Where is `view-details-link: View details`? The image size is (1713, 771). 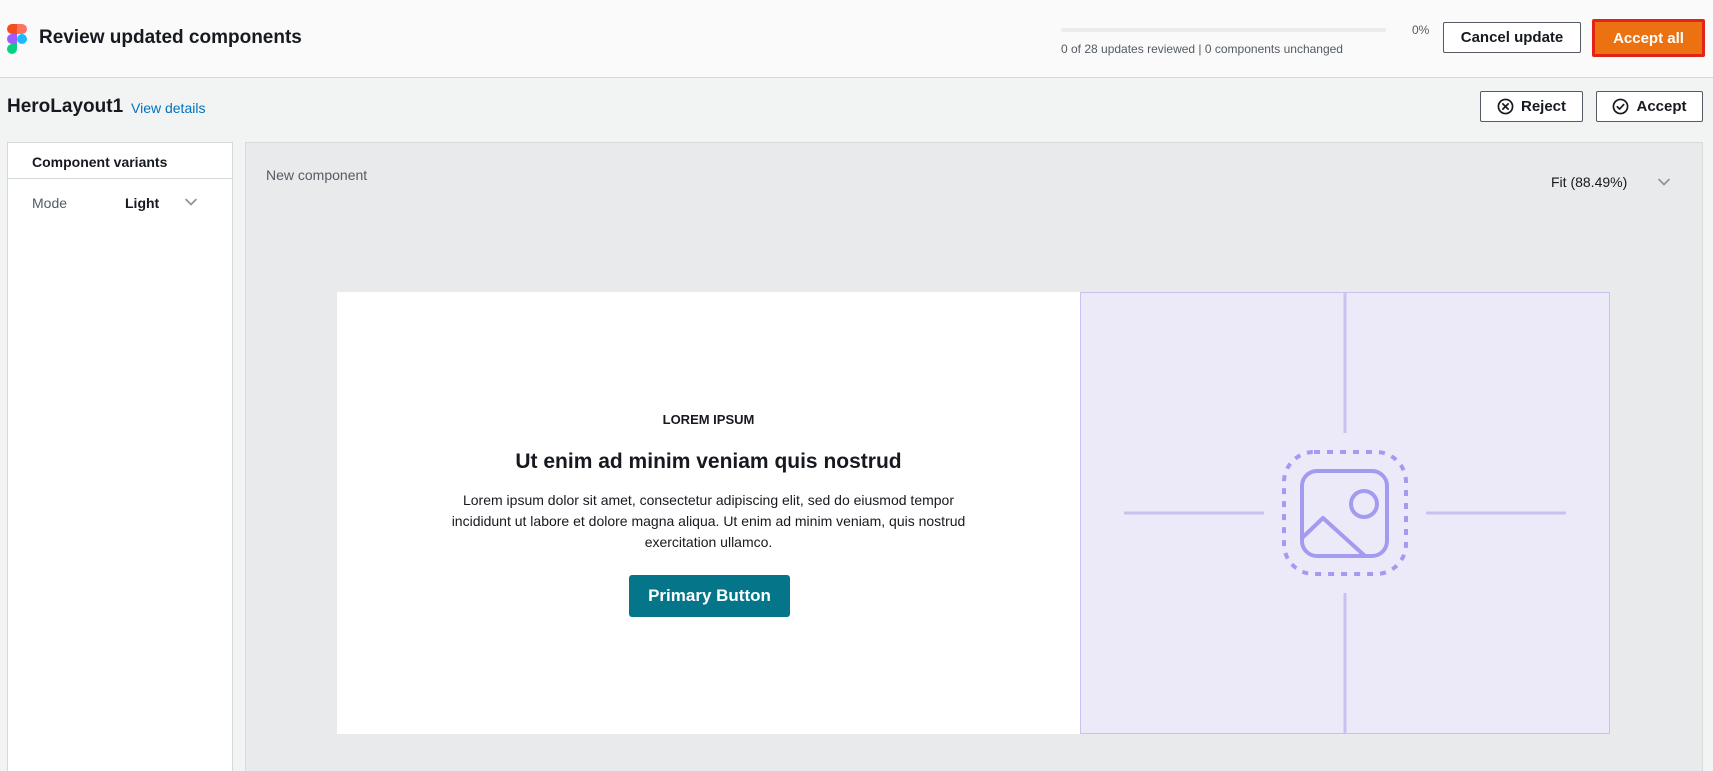 view-details-link: View details is located at coordinates (168, 108).